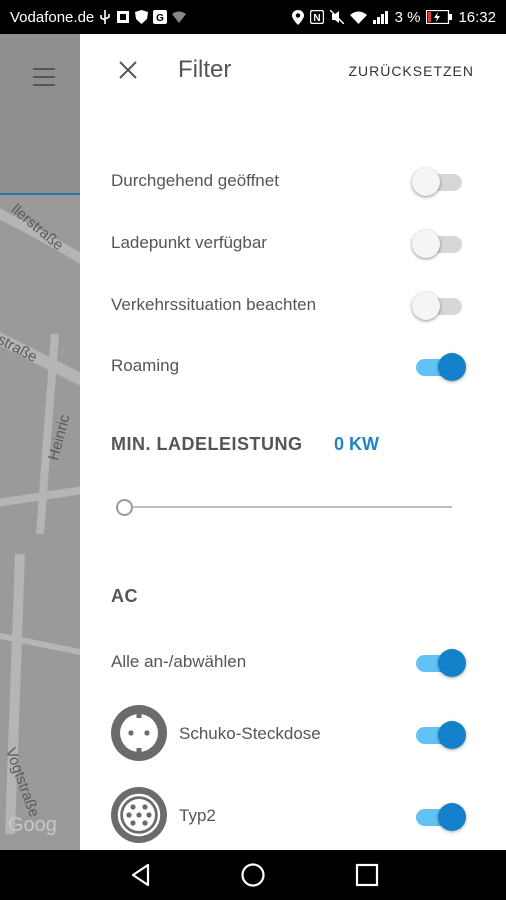  I want to click on reset-button: ZURÜCKSETZEN, so click(411, 71).